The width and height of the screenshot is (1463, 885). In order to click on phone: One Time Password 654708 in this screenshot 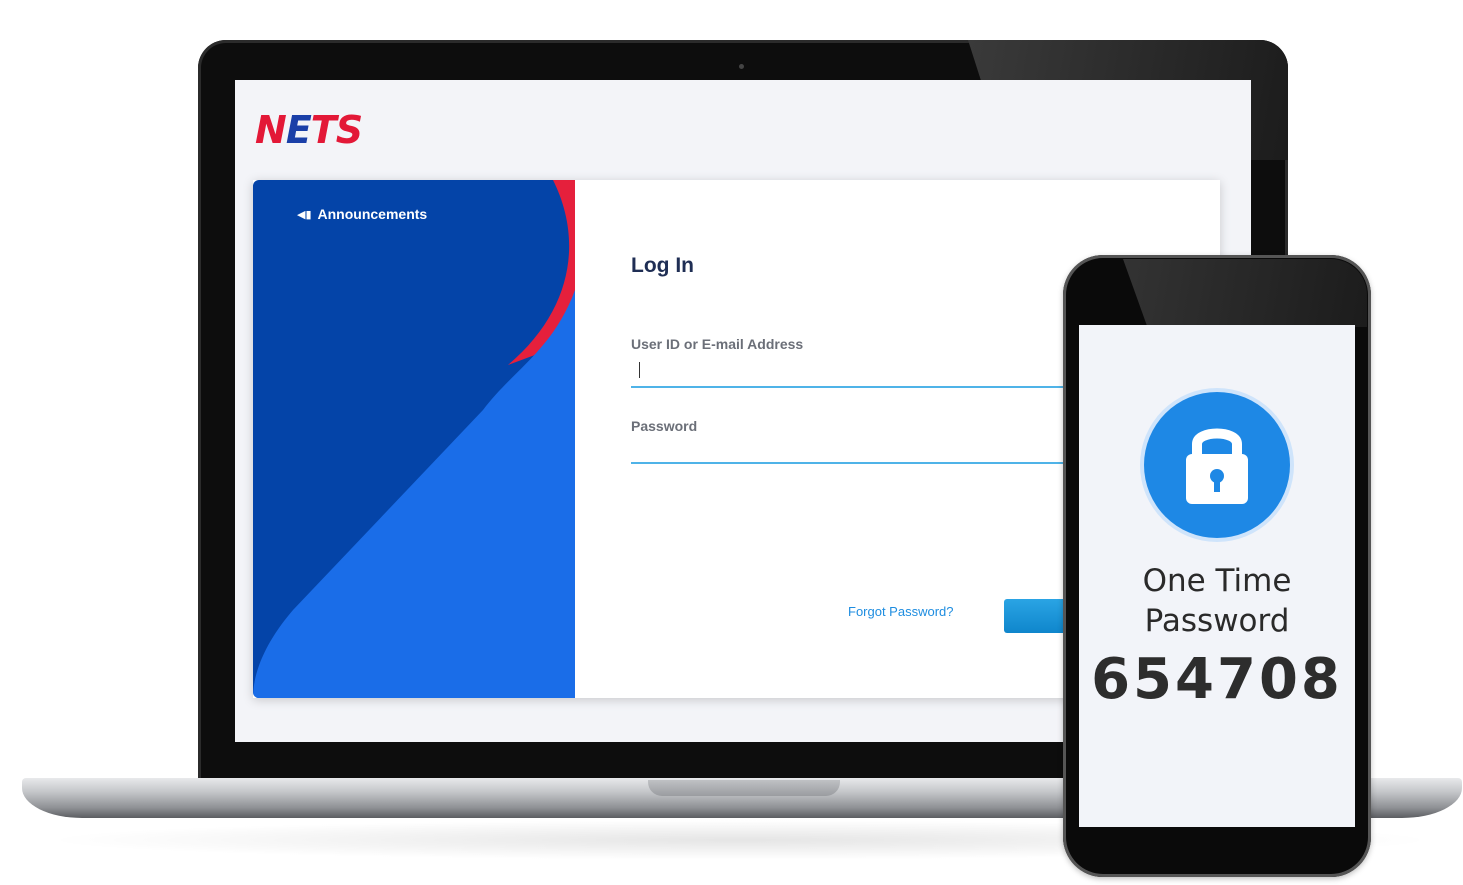, I will do `click(1217, 566)`.